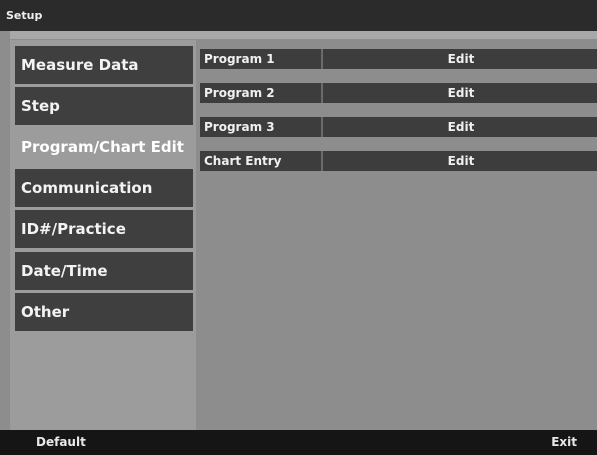  What do you see at coordinates (461, 127) in the screenshot?
I see `program-3-edit-button: Edit` at bounding box center [461, 127].